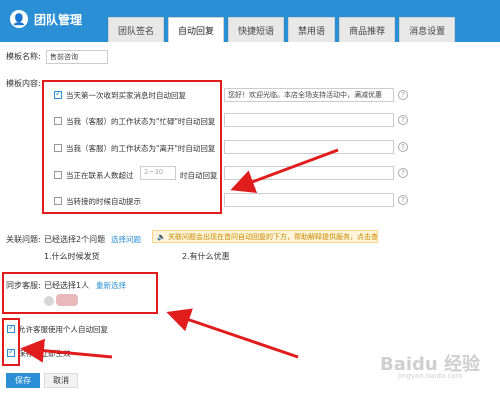 This screenshot has width=500, height=396. Describe the element at coordinates (66, 350) in the screenshot. I see `arrow-to-checkboxes` at that location.